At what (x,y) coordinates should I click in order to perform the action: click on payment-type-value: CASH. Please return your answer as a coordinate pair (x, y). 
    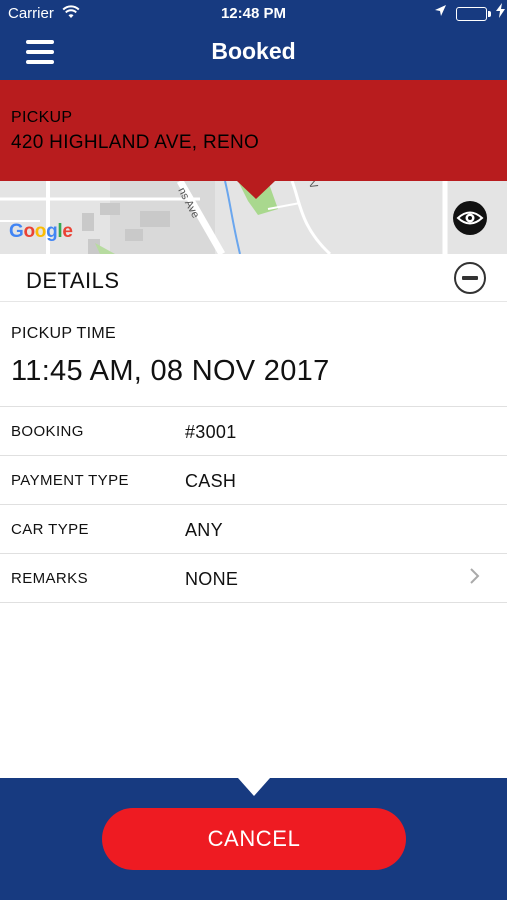
    Looking at the image, I should click on (211, 481).